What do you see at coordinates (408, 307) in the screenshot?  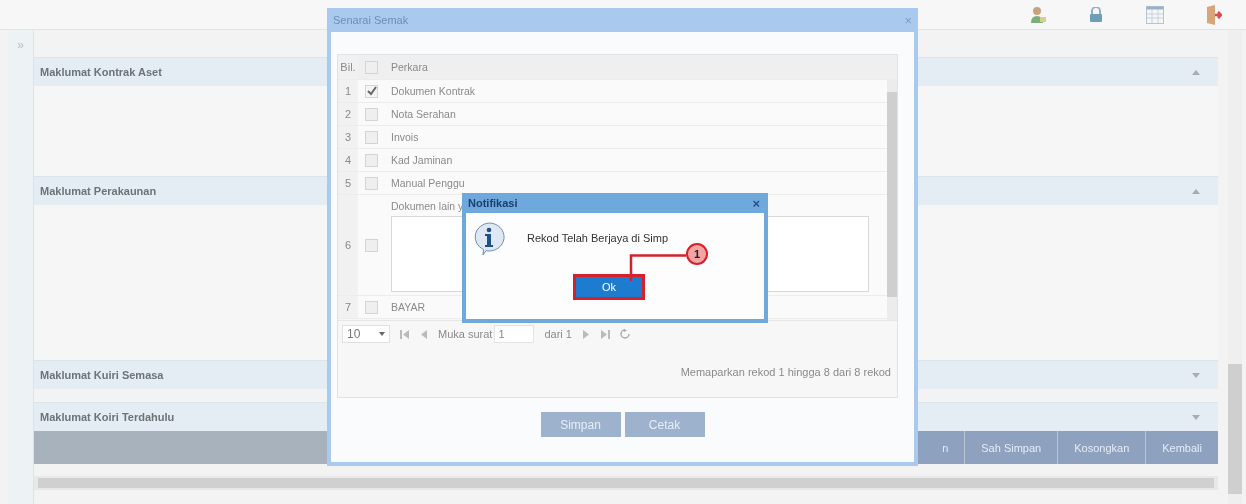 I see `item-label: BAYAR` at bounding box center [408, 307].